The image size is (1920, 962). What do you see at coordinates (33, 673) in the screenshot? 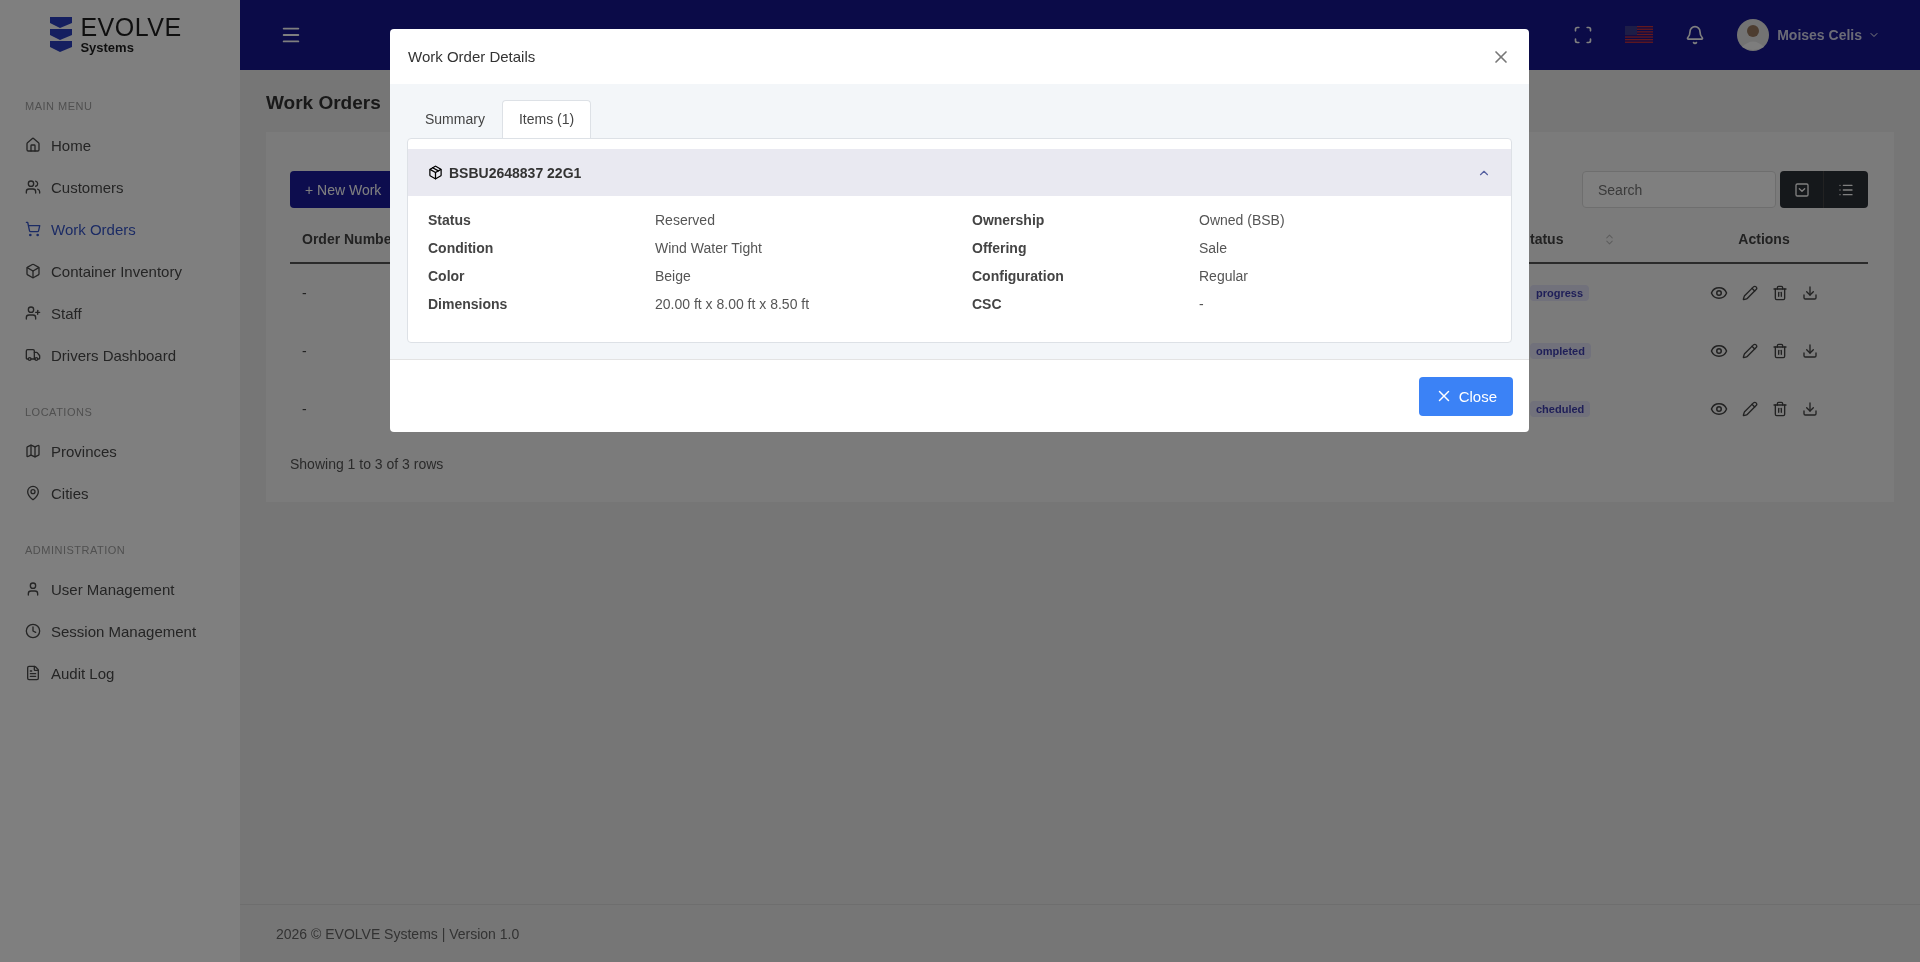
I see `document-icon` at bounding box center [33, 673].